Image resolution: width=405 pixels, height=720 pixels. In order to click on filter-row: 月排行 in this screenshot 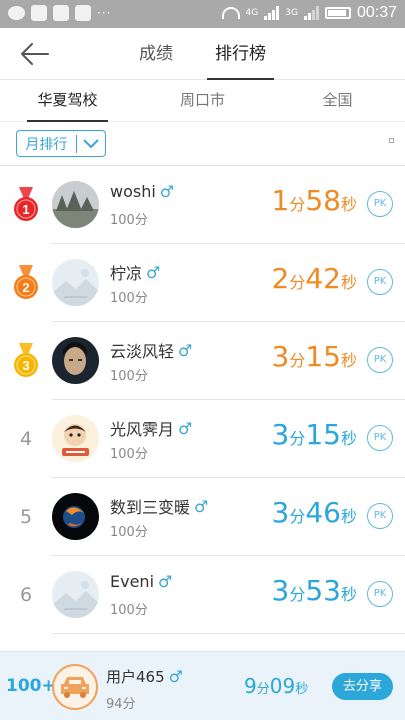, I will do `click(202, 144)`.